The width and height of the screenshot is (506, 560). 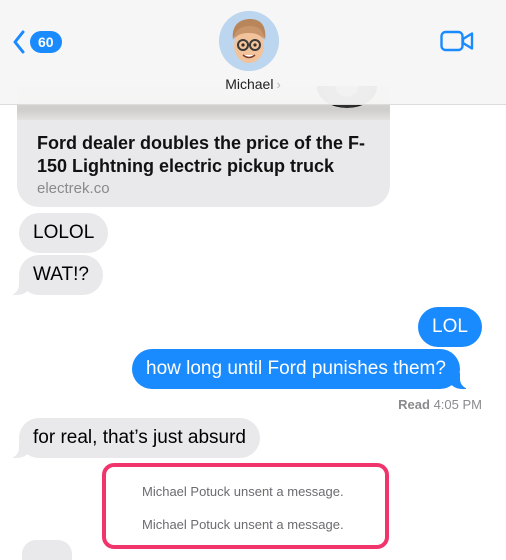 I want to click on contact-name-button: Michael ›, so click(x=253, y=84).